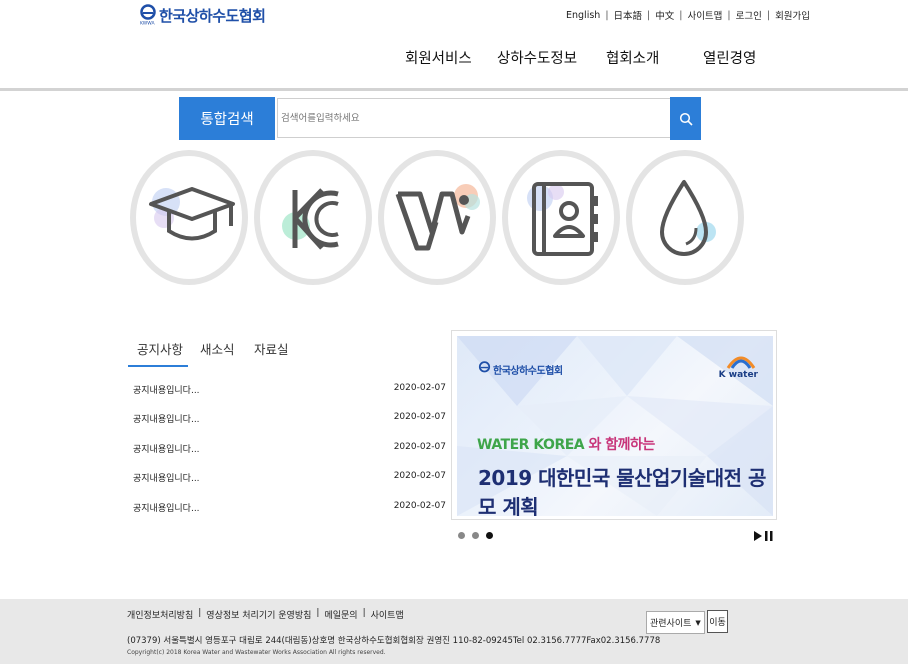  Describe the element at coordinates (537, 57) in the screenshot. I see `nav-water-info: 상하수도정보` at that location.